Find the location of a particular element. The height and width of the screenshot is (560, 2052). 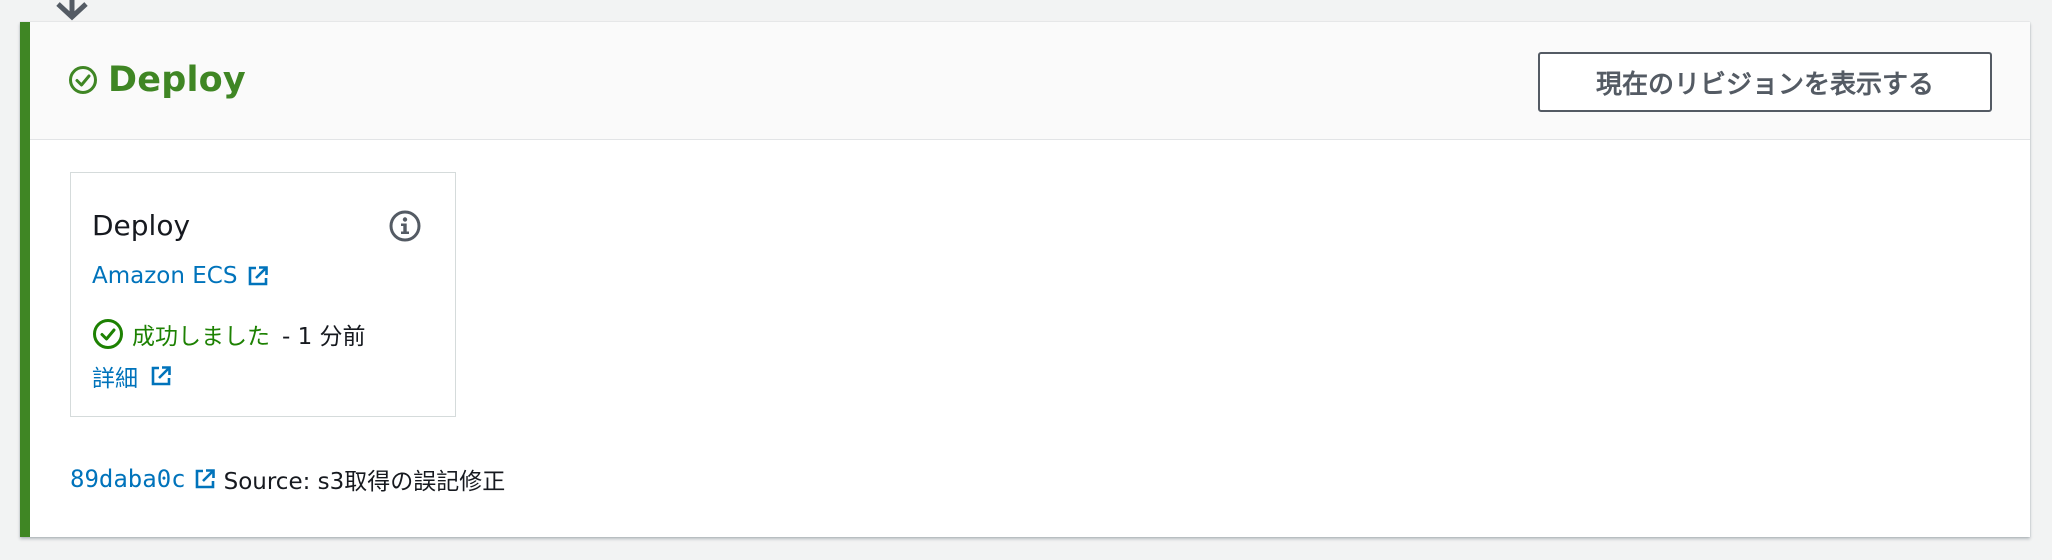

details-link-label: 詳細 is located at coordinates (115, 379).